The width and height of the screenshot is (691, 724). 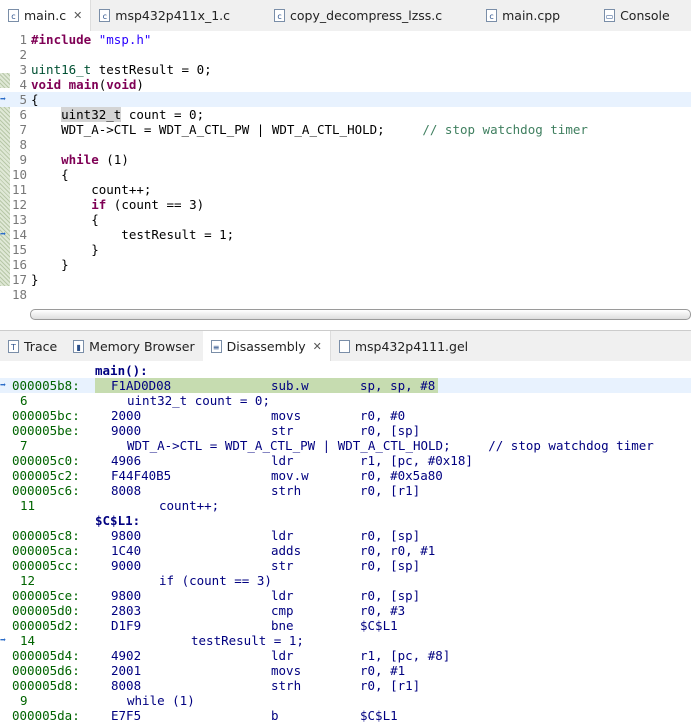 I want to click on code-line: 4 void main(void), so click(x=345, y=84).